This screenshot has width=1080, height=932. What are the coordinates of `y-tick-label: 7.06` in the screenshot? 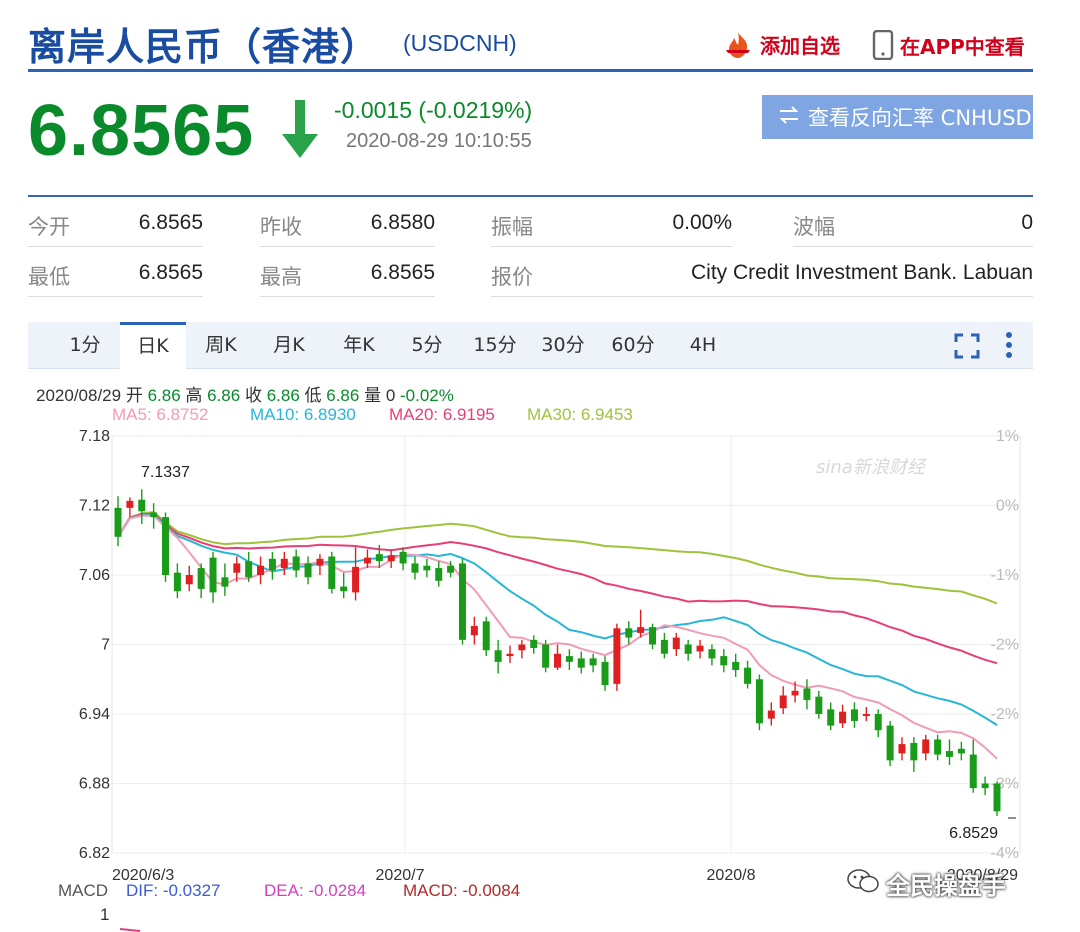 It's located at (94, 575).